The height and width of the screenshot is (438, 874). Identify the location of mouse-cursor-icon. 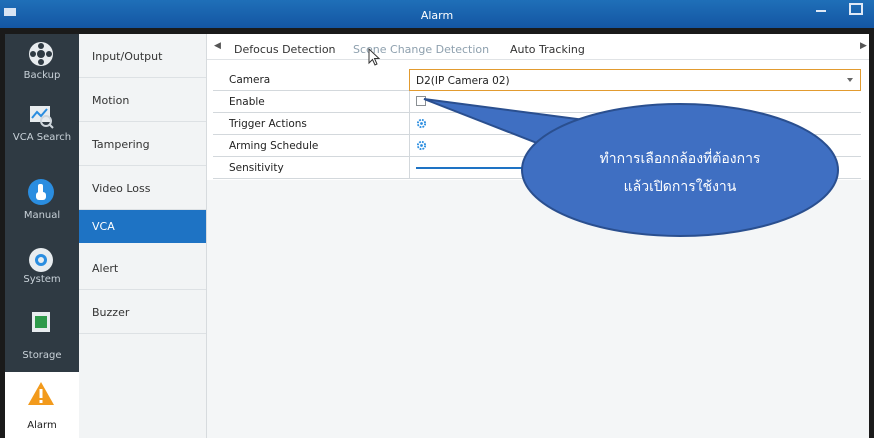
(374, 57).